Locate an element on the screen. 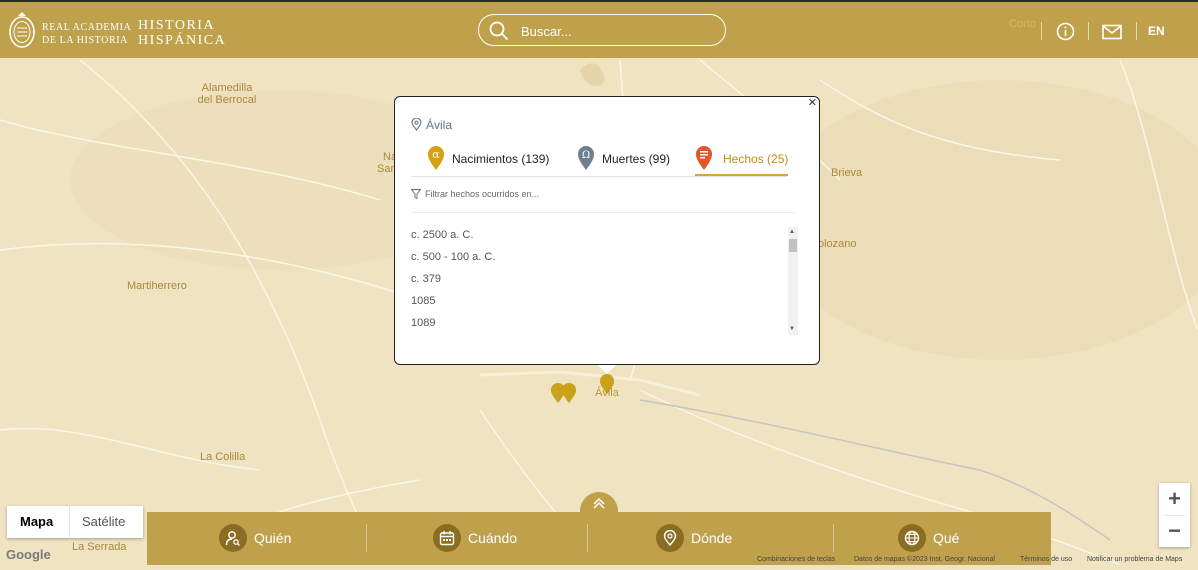 The image size is (1198, 570). language-toggle: EN is located at coordinates (1156, 31).